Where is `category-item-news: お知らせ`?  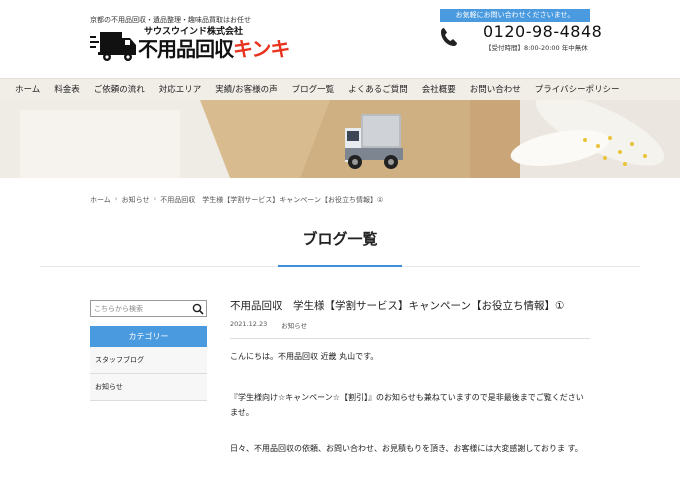 category-item-news: お知らせ is located at coordinates (148, 387).